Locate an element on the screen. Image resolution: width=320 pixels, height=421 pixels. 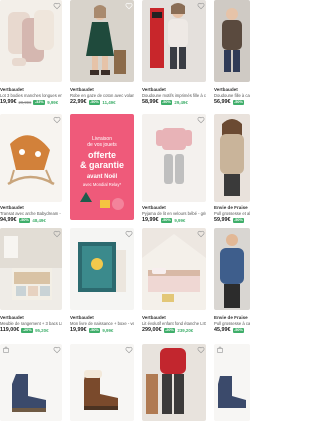
product-price: 58,99€ is located at coordinates (150, 102).